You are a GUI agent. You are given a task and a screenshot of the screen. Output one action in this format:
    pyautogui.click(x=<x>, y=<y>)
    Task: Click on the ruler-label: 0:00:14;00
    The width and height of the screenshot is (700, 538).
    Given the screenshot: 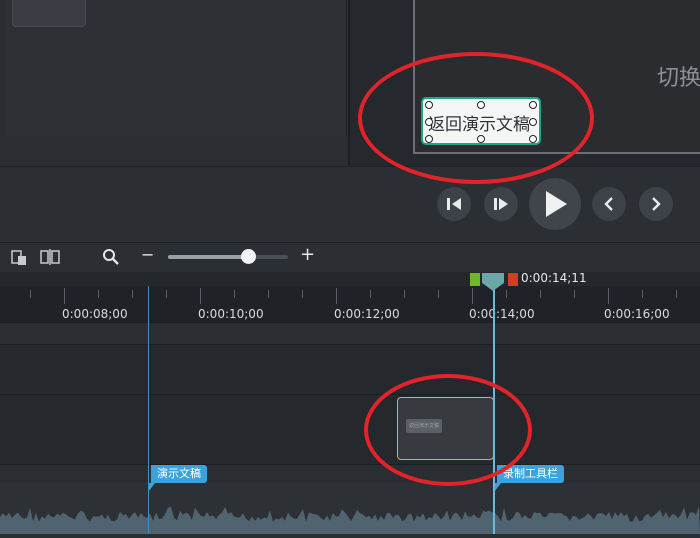 What is the action you would take?
    pyautogui.click(x=502, y=314)
    